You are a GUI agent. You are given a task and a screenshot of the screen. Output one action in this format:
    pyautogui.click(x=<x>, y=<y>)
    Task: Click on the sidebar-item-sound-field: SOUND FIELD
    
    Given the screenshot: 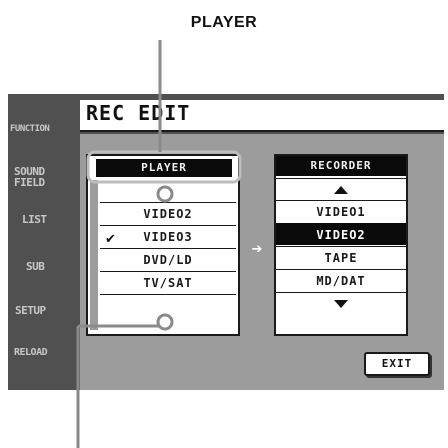 What is the action you would take?
    pyautogui.click(x=49, y=177)
    